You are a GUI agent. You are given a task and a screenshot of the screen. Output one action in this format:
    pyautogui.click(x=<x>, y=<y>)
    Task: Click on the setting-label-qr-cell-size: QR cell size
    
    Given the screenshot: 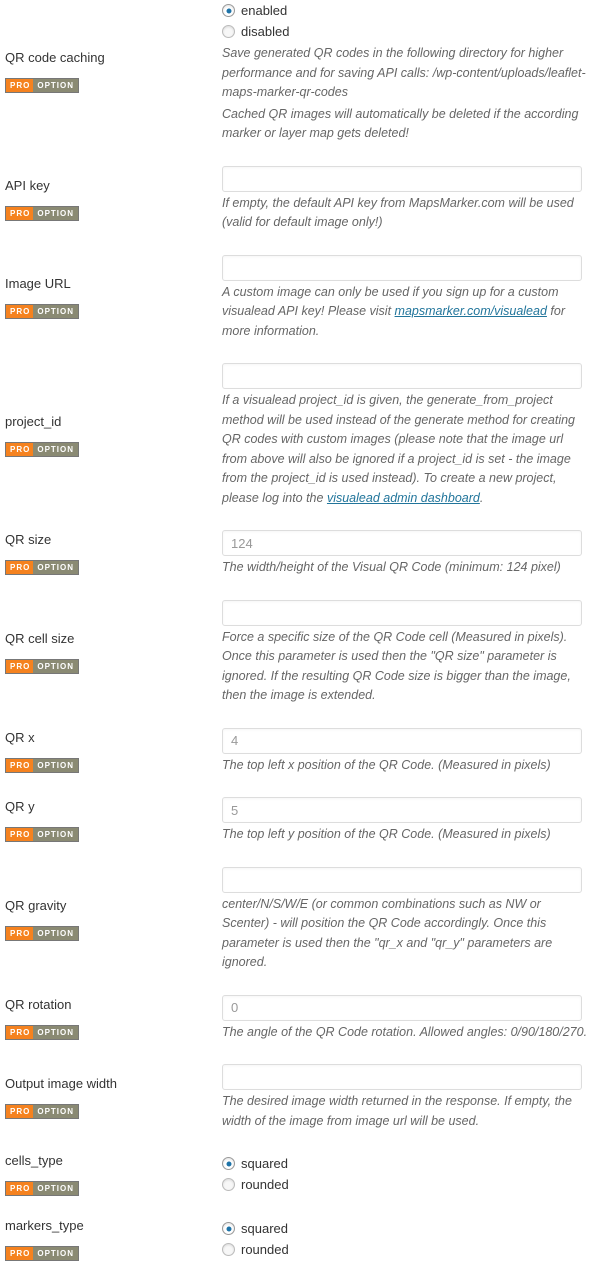 What is the action you would take?
    pyautogui.click(x=40, y=638)
    